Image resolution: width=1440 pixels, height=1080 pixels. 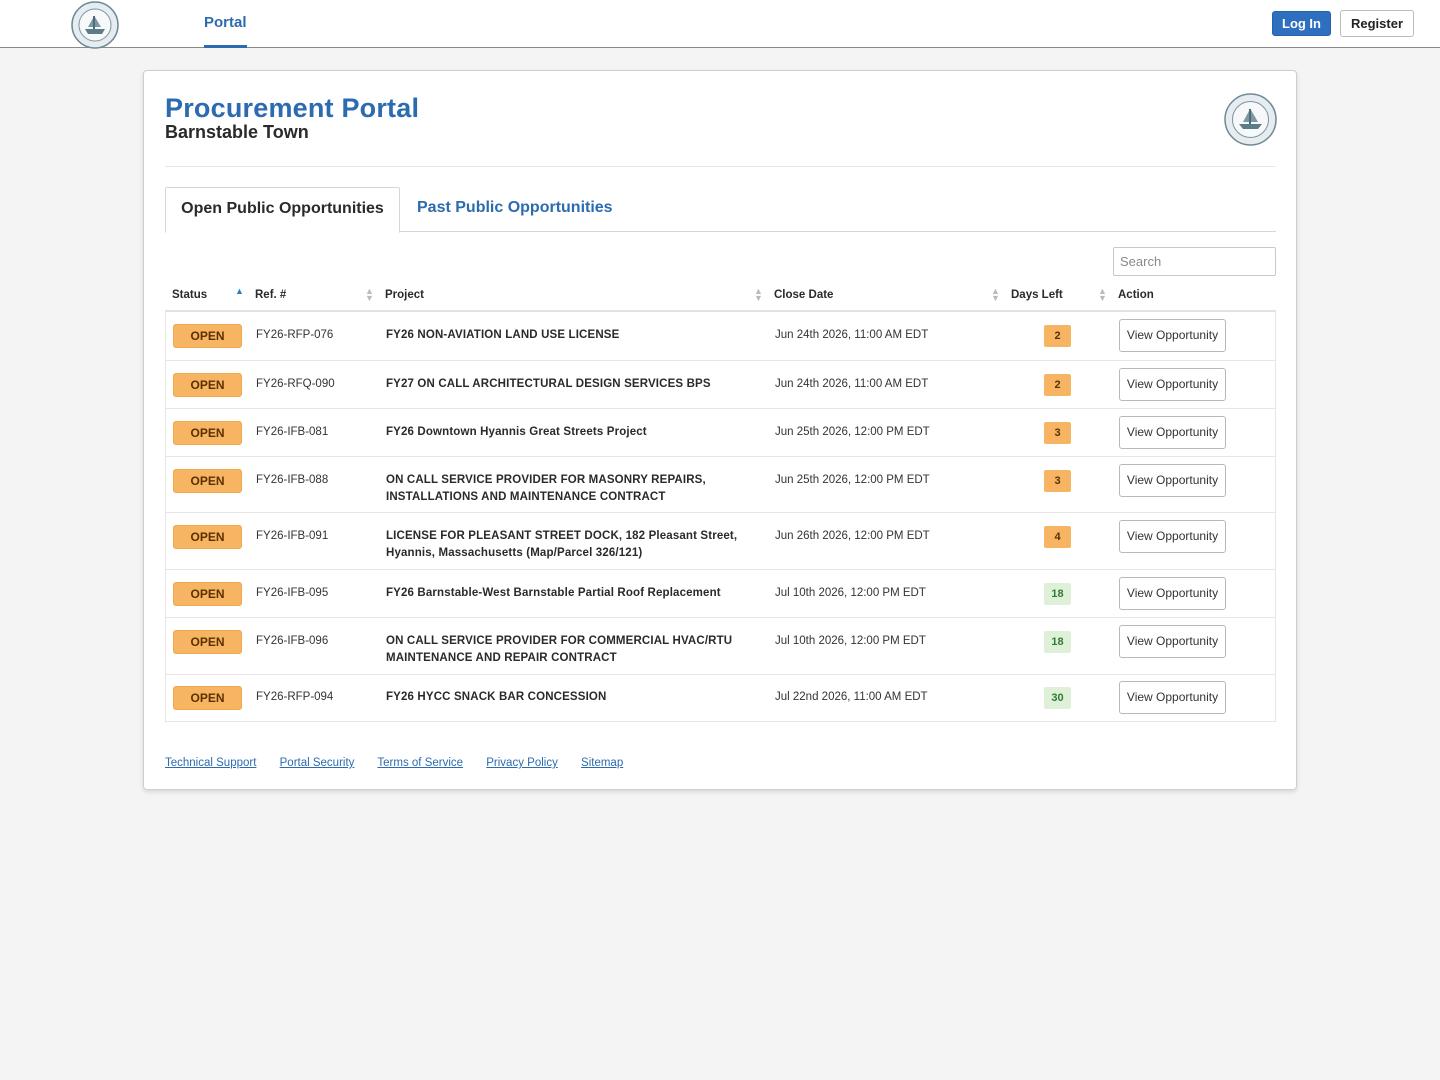 I want to click on close-date: Jun 26th 2026, 12:00 PM EDT, so click(x=852, y=536).